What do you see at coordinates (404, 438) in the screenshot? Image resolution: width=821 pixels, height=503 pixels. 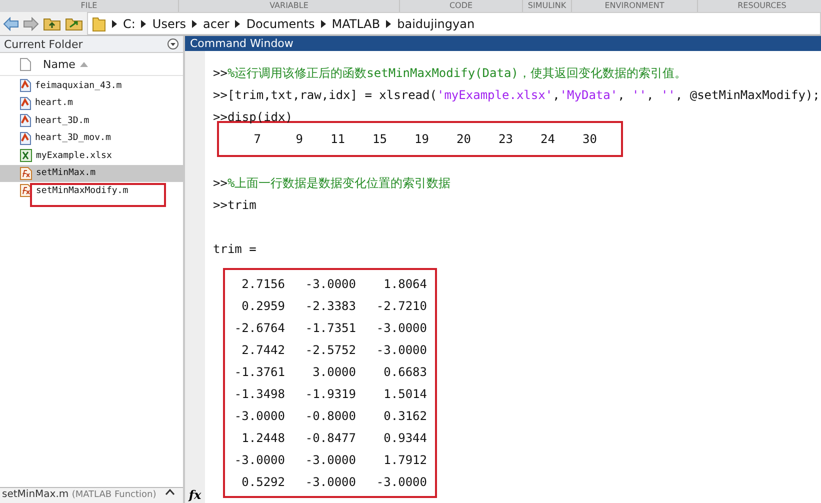 I see `matrix-value: 0.9344` at bounding box center [404, 438].